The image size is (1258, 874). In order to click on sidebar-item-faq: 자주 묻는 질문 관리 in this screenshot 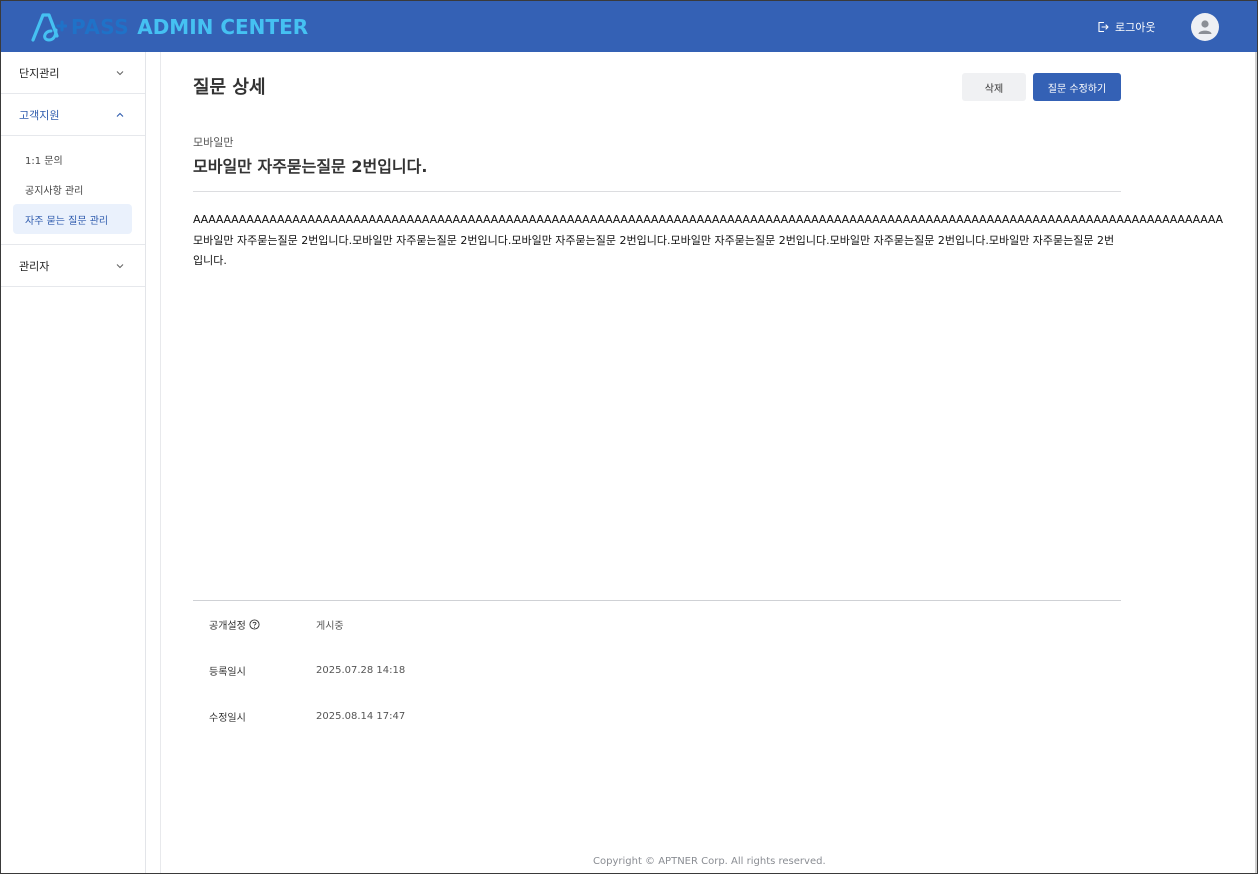, I will do `click(72, 219)`.